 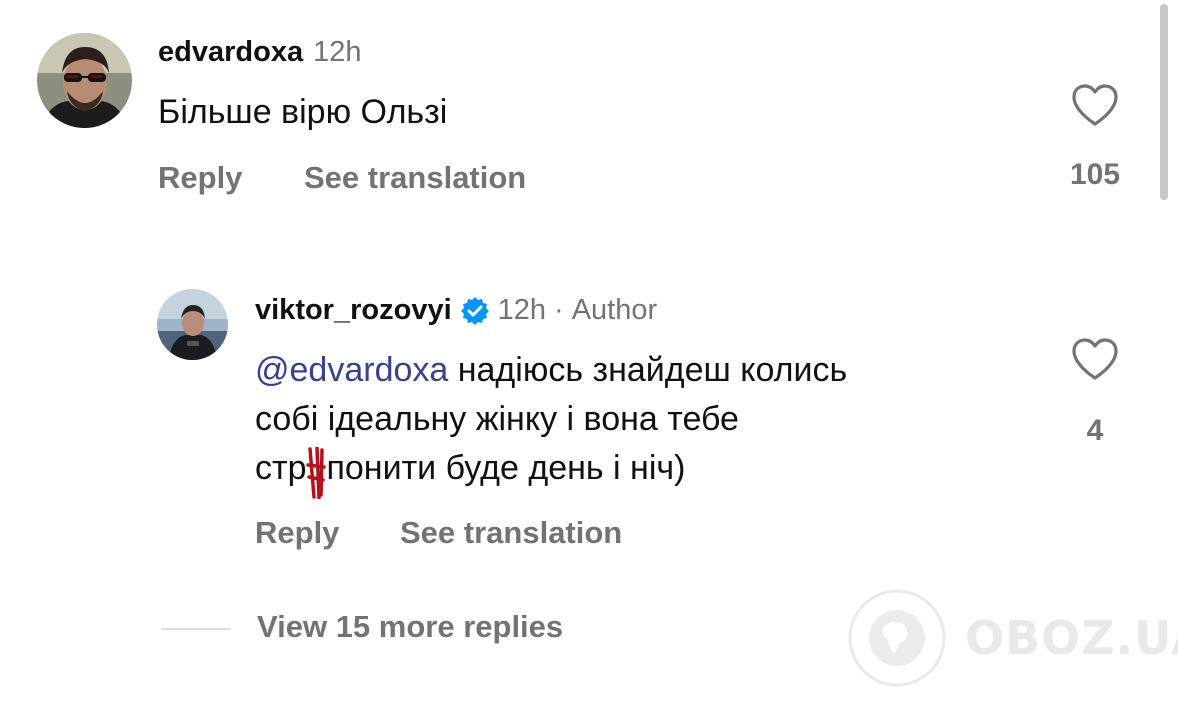 What do you see at coordinates (511, 533) in the screenshot?
I see `reply-see-translation-button: See translation` at bounding box center [511, 533].